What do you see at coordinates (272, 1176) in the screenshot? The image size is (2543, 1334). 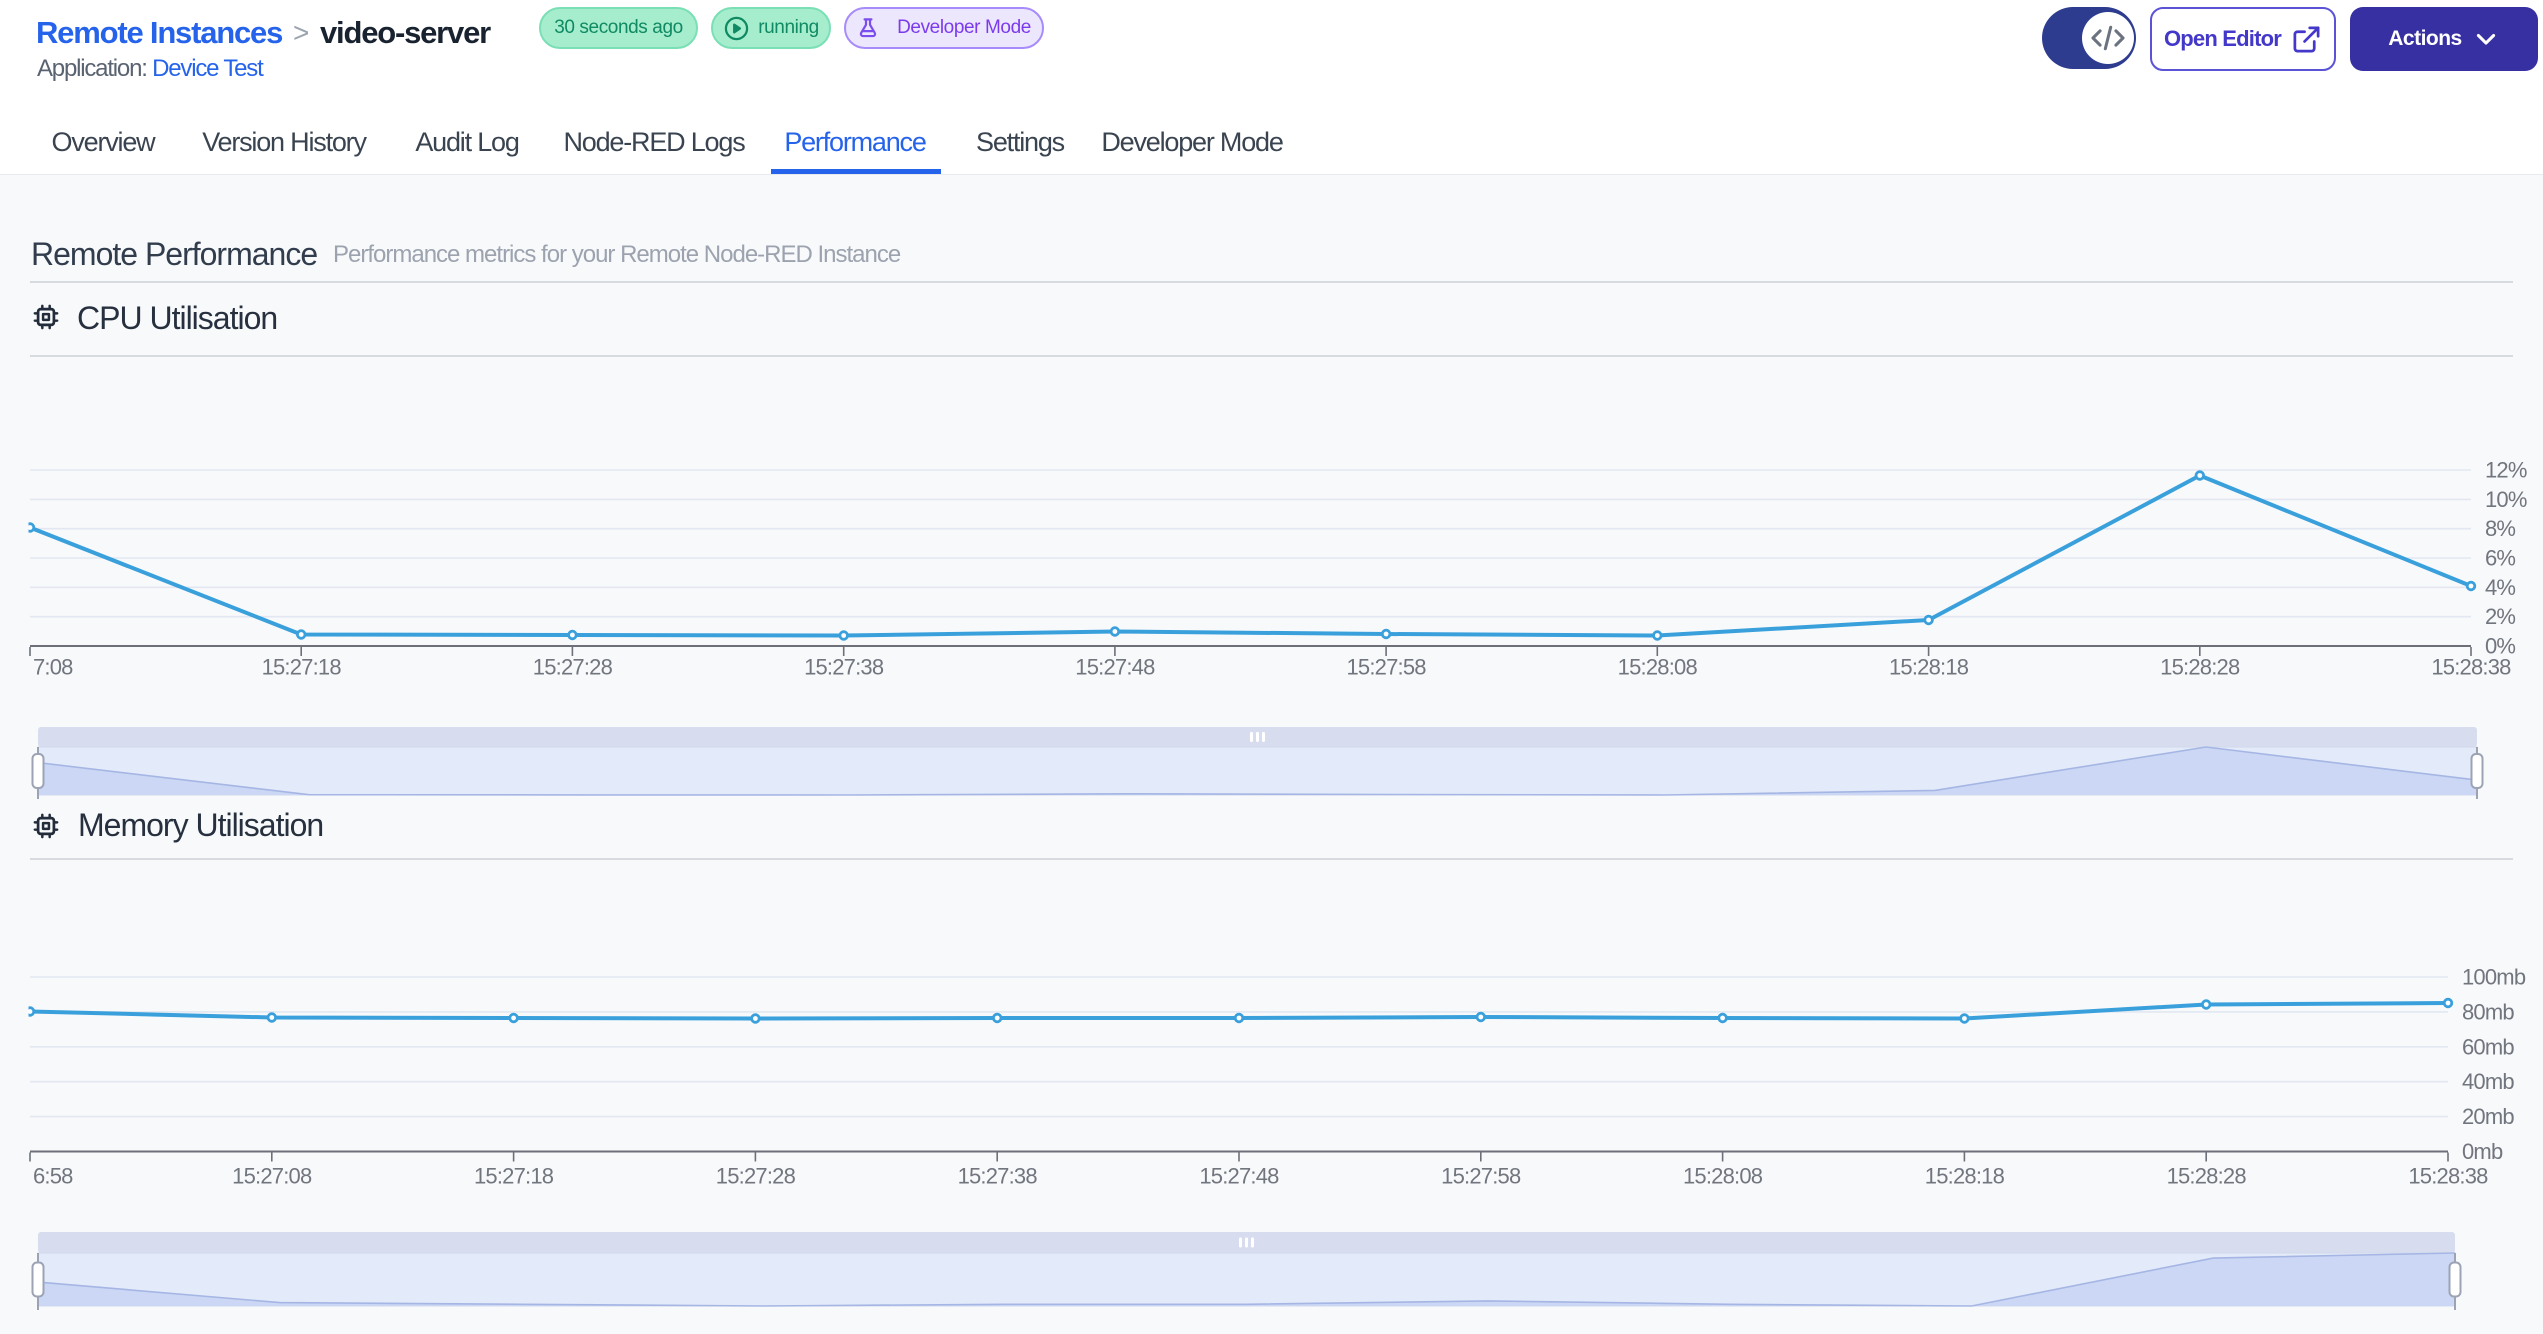 I see `svg-text: 15:27:08` at bounding box center [272, 1176].